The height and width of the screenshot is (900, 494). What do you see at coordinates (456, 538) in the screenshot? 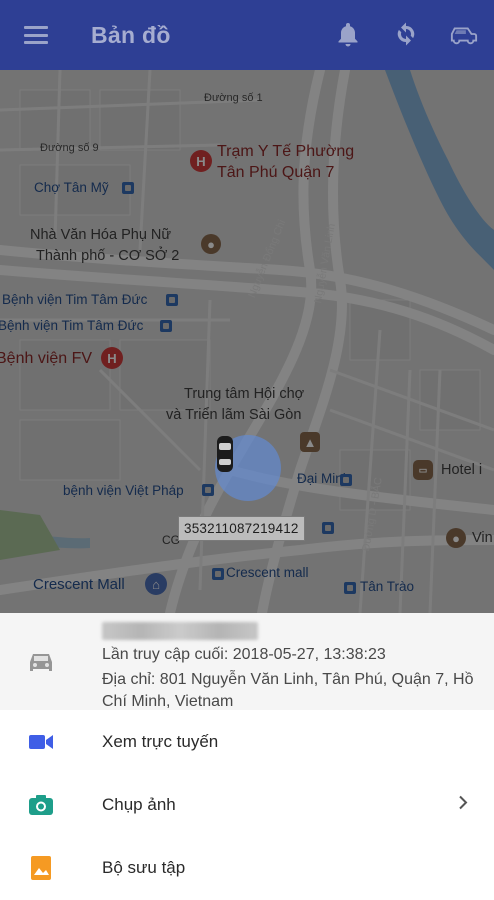
I see `place-icon: ●` at bounding box center [456, 538].